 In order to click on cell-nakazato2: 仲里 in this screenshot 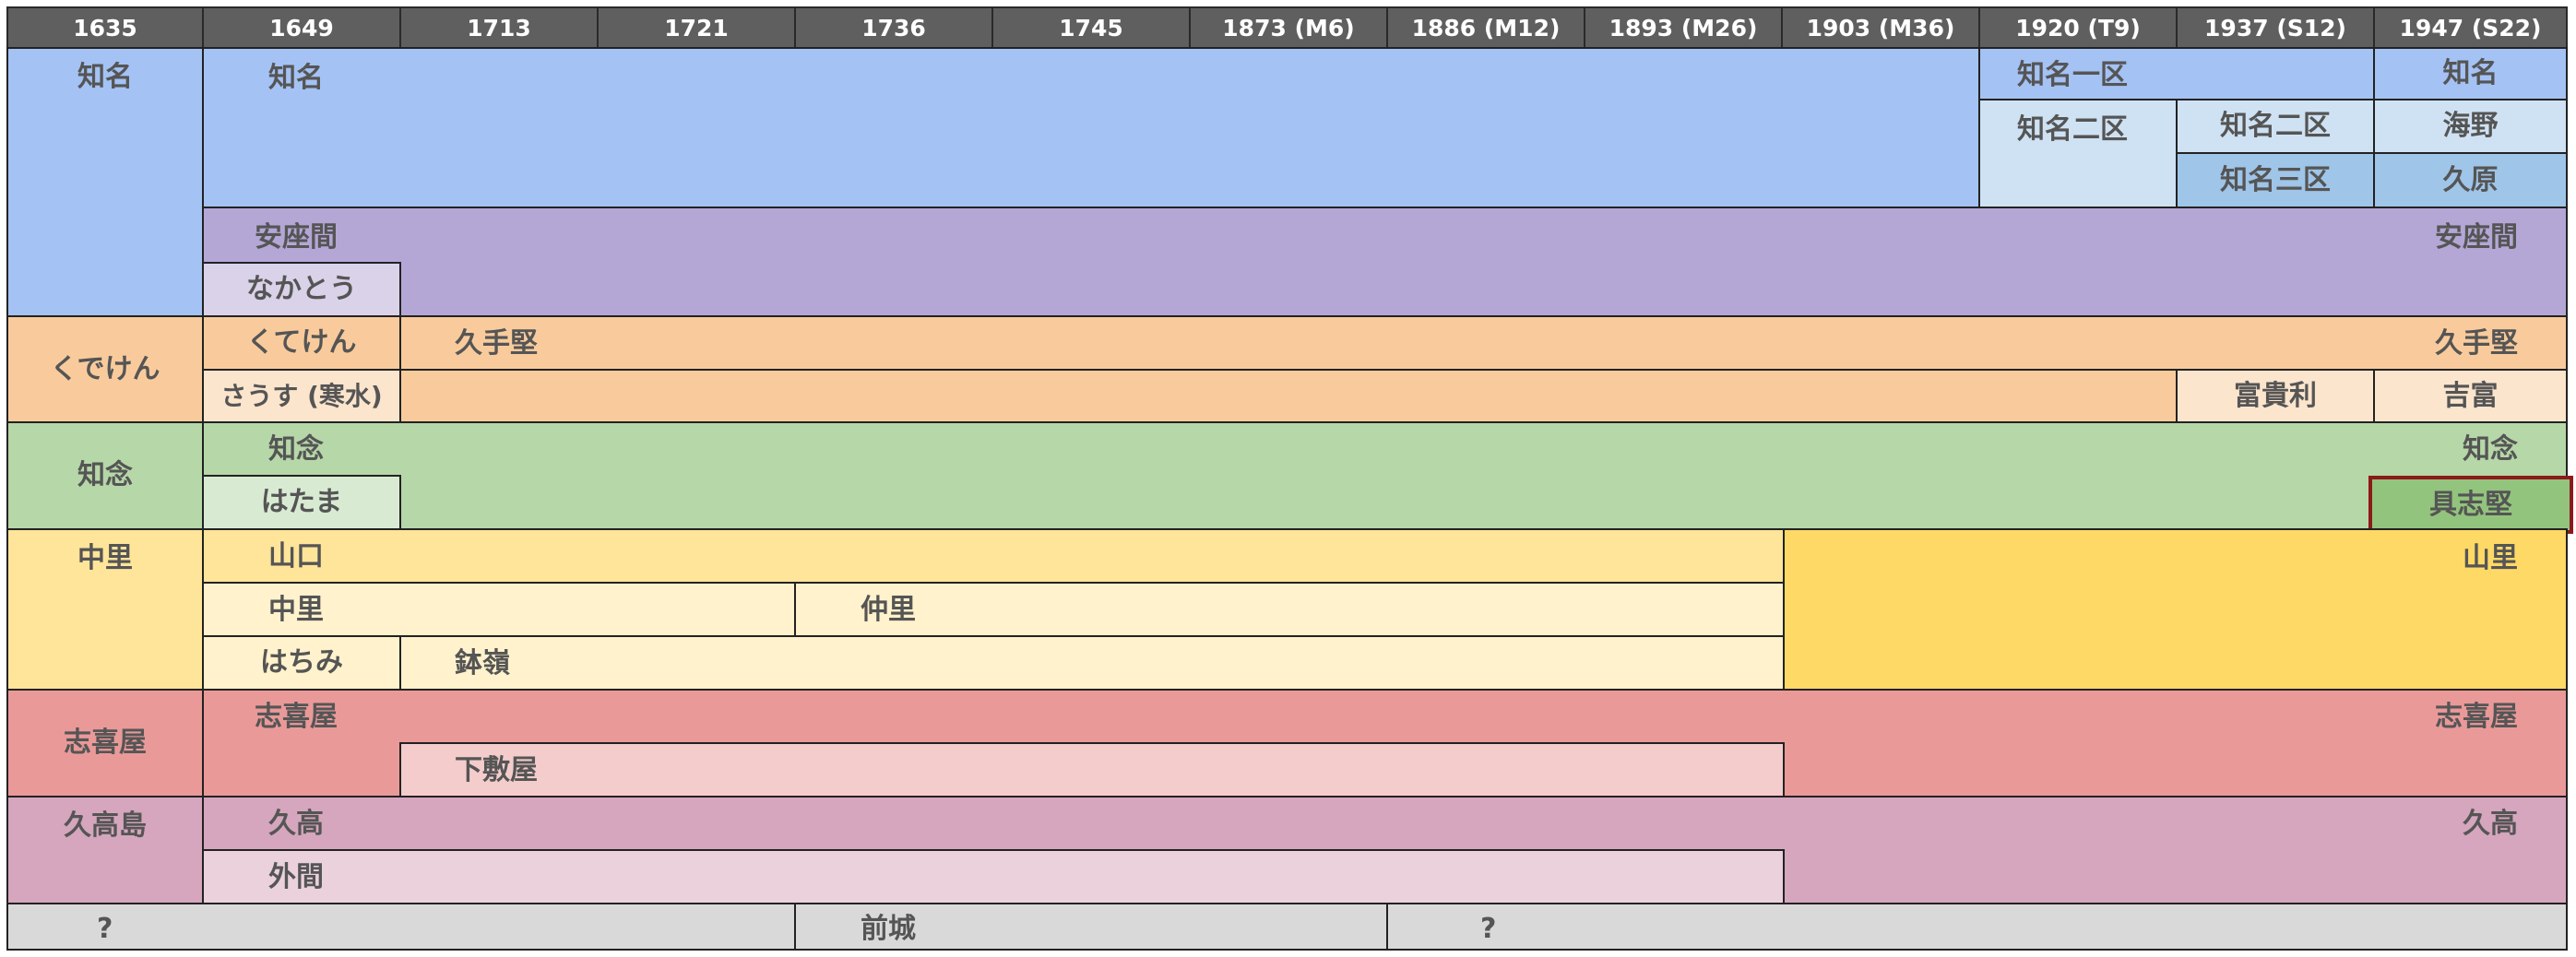, I will do `click(1289, 609)`.